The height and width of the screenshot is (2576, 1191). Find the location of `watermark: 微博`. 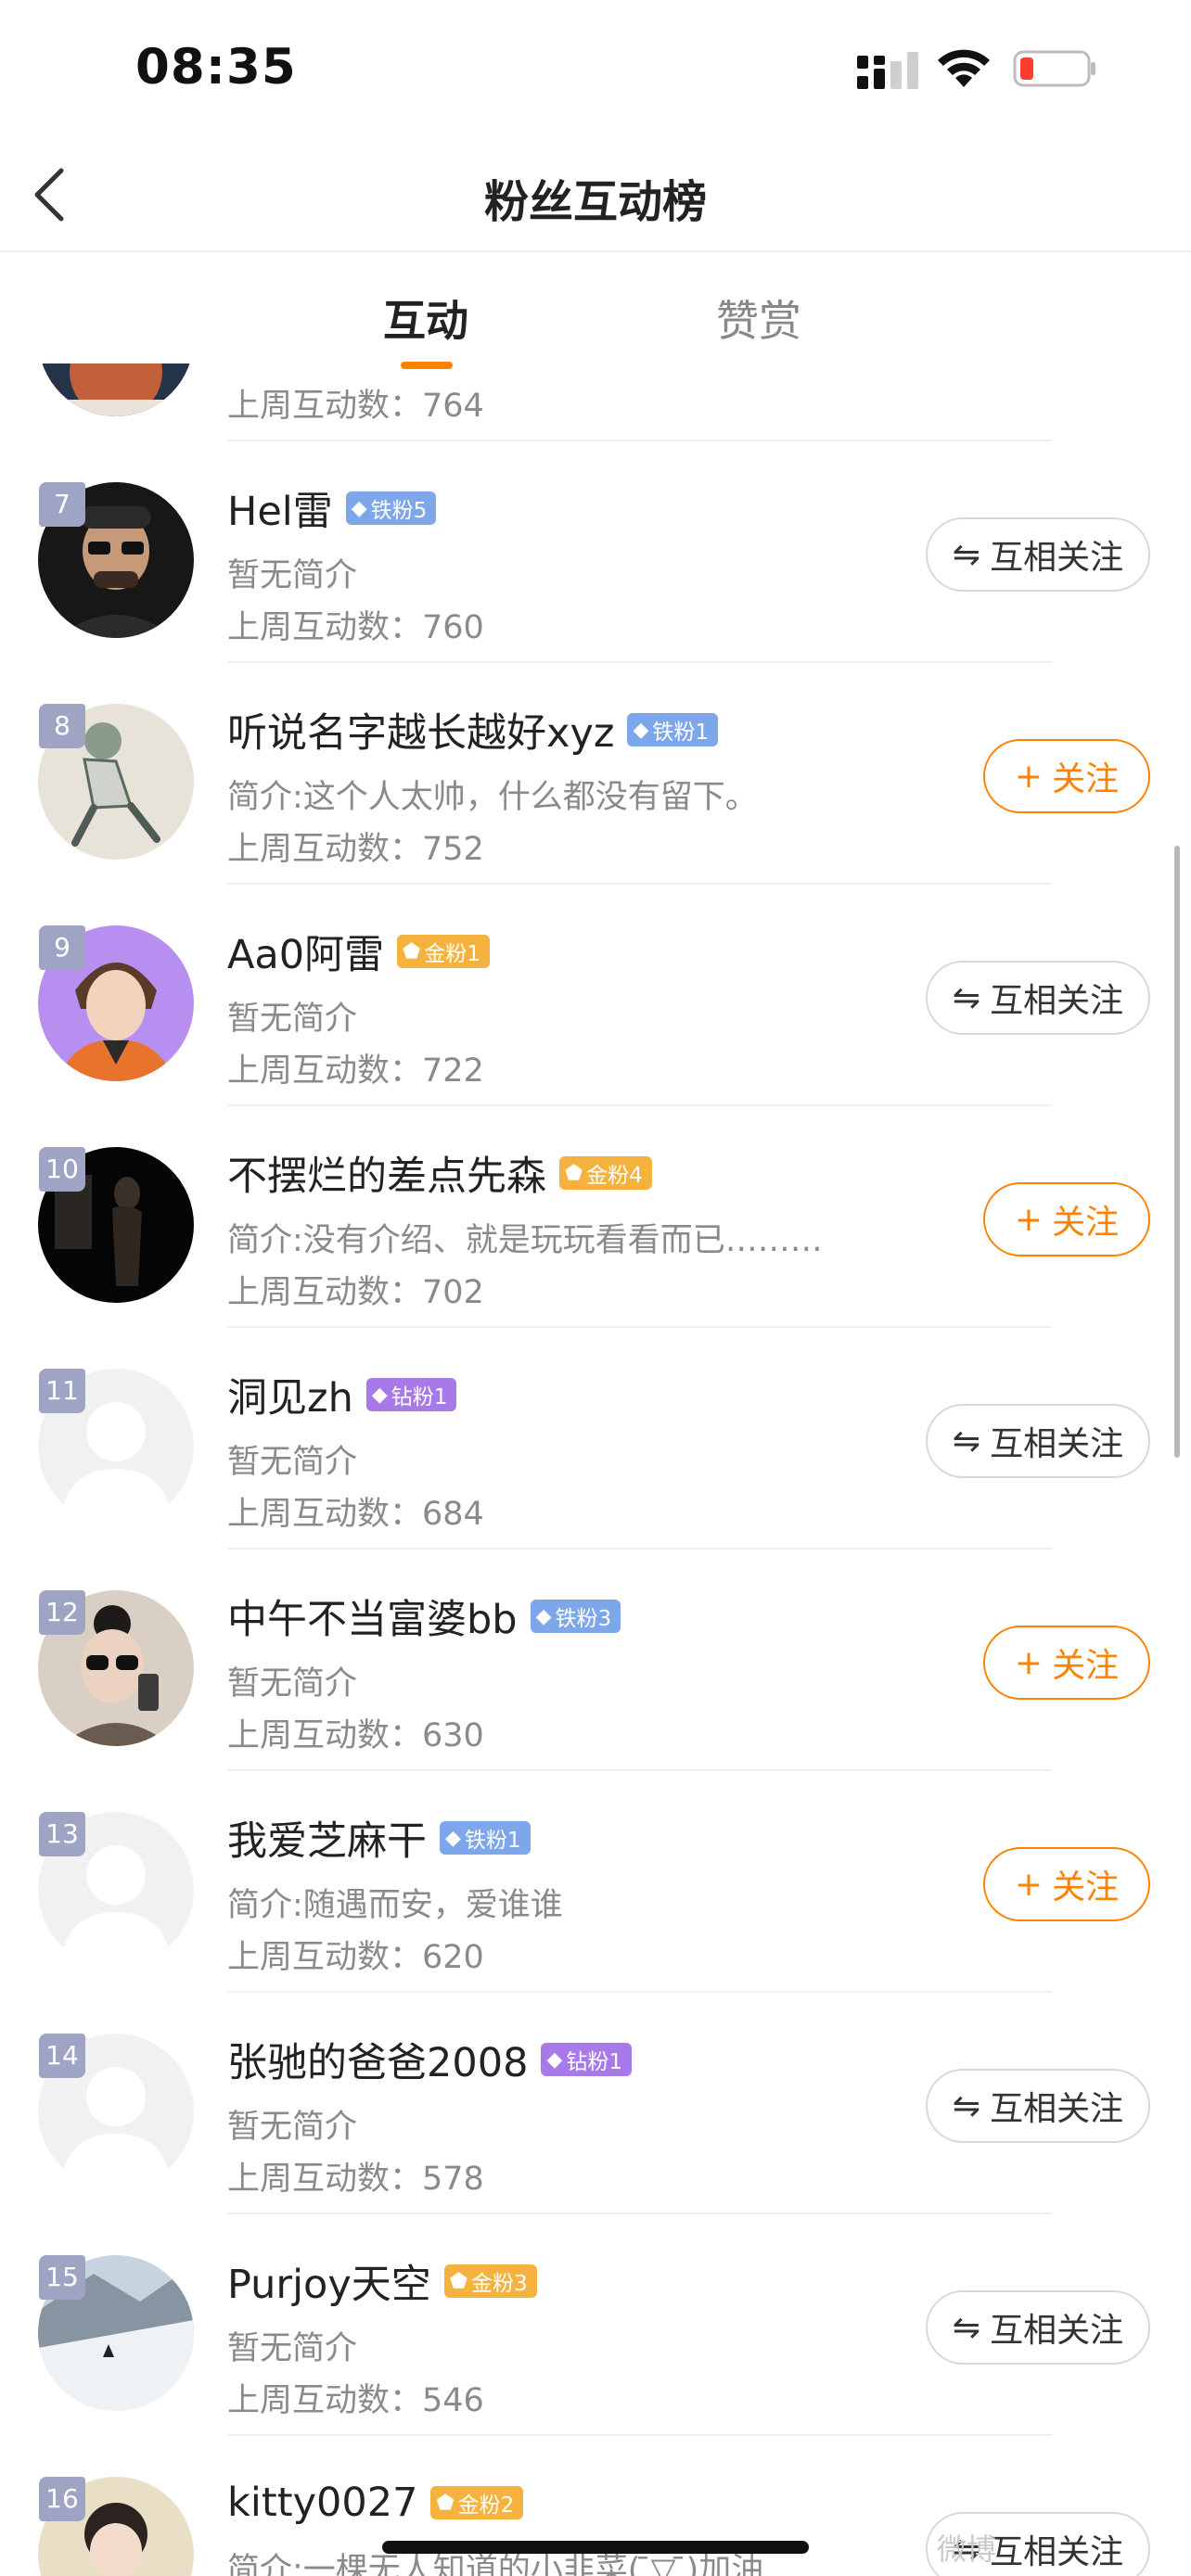

watermark: 微博 is located at coordinates (967, 2549).